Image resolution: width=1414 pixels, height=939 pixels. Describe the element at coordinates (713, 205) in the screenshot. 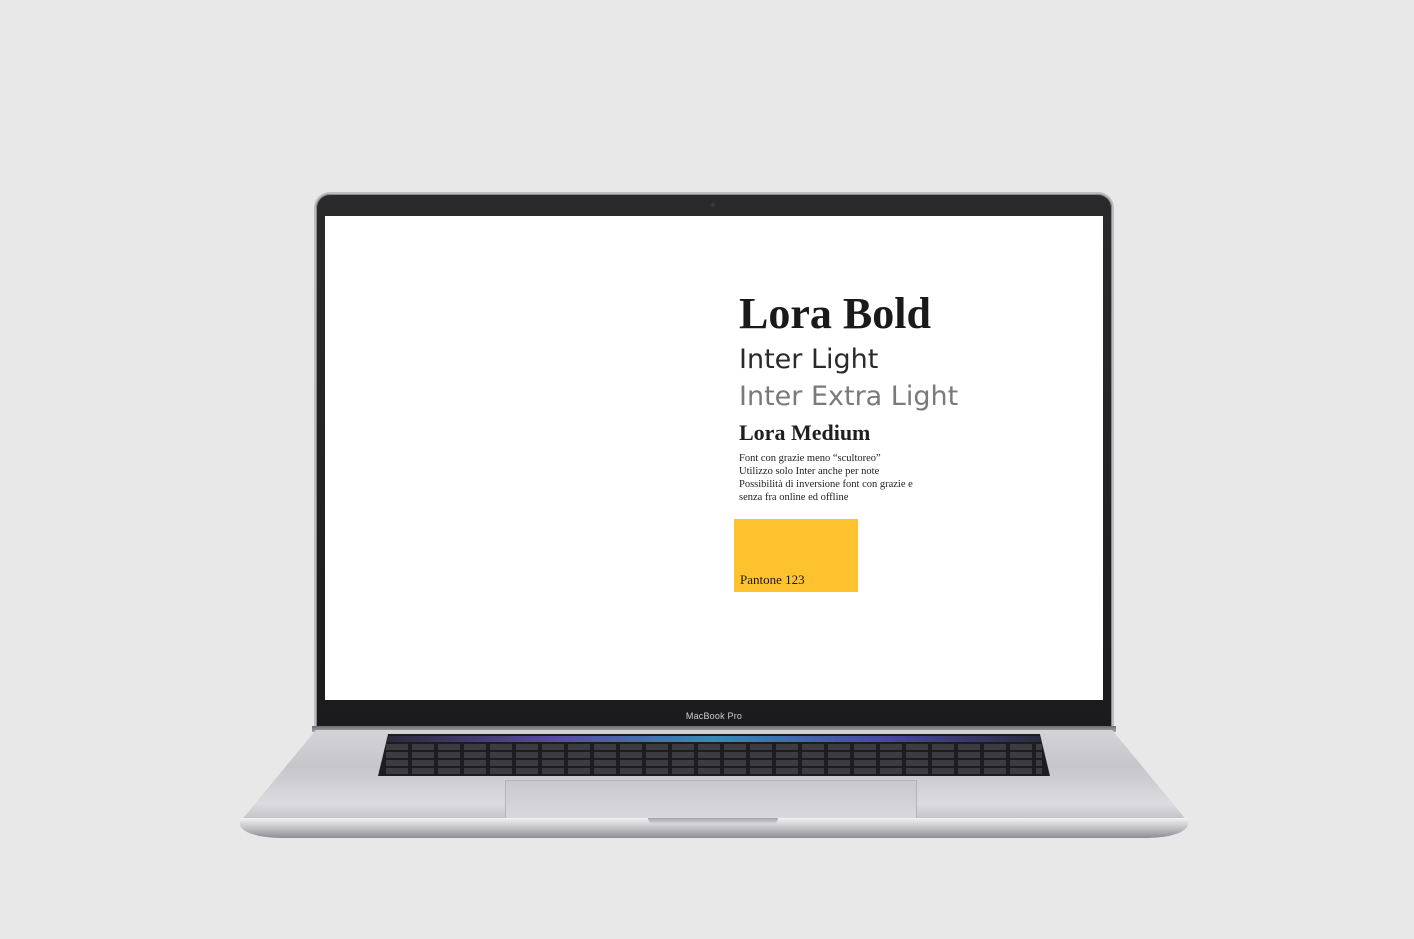

I see `camera-icon` at that location.